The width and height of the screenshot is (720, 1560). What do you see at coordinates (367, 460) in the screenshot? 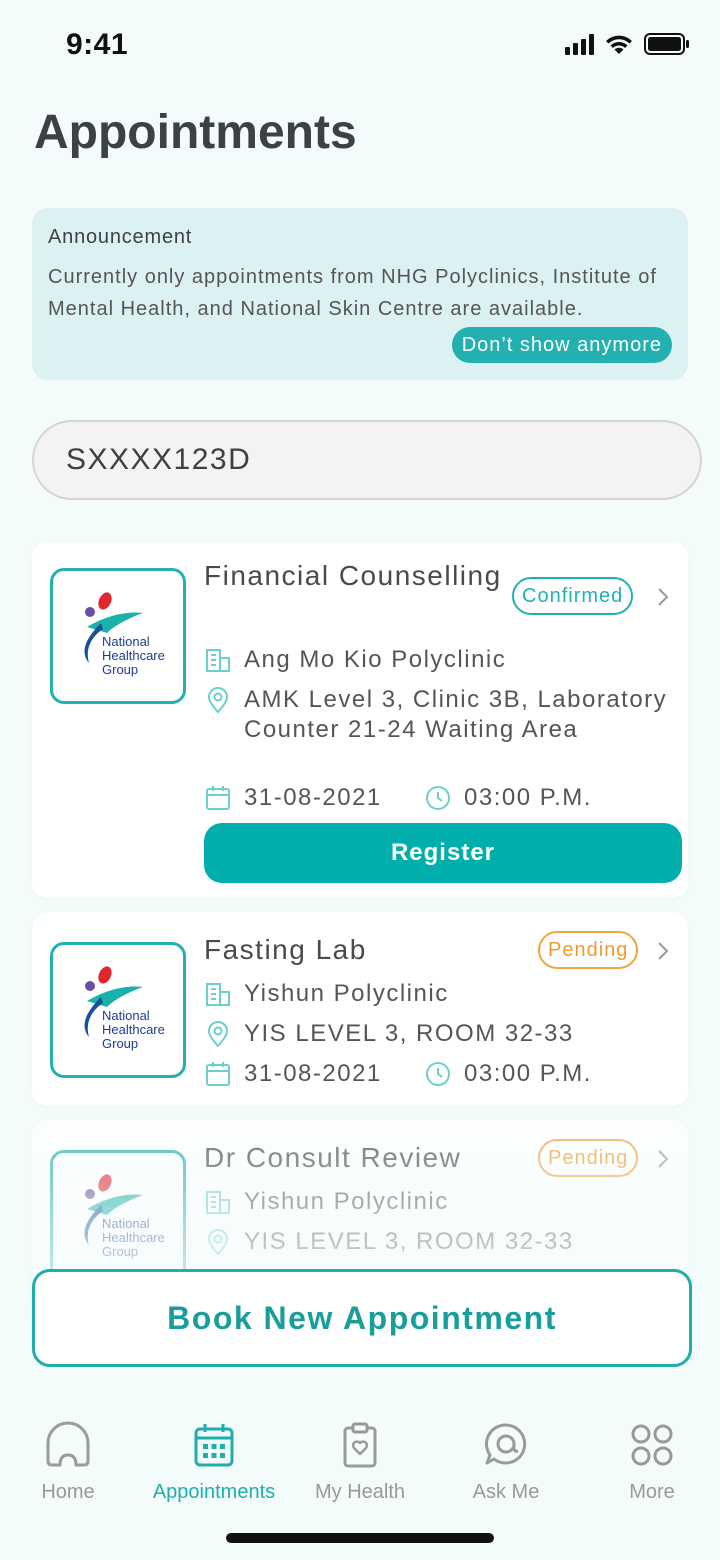
I see `nric-selector-field: SXXXX123D` at bounding box center [367, 460].